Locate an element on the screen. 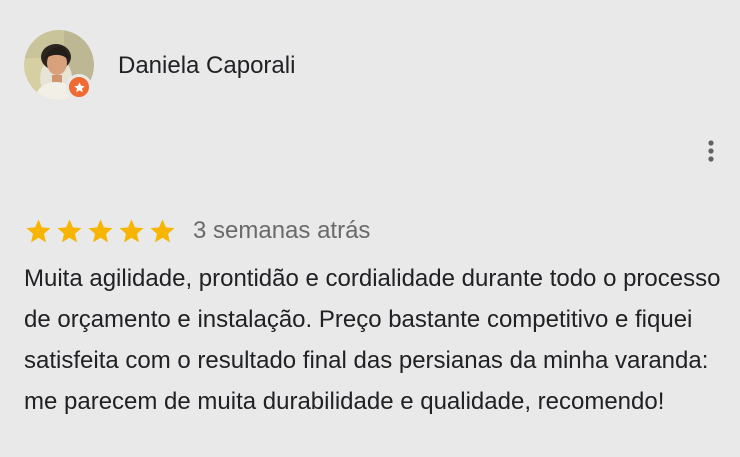 This screenshot has height=457, width=740. more-options-button is located at coordinates (711, 151).